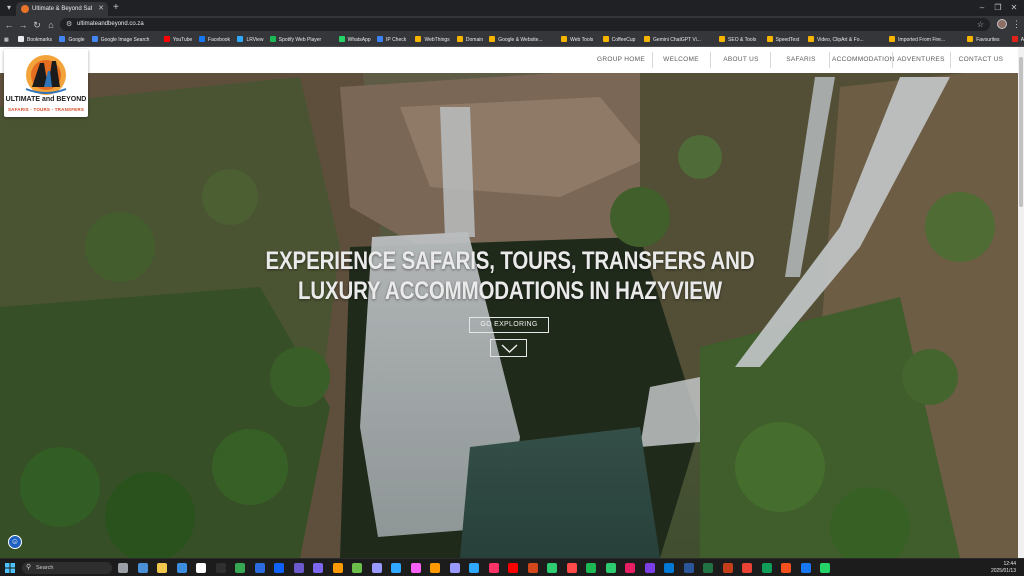 Image resolution: width=1024 pixels, height=576 pixels. I want to click on bookmark-item: Adobe Acrobat, so click(1017, 40).